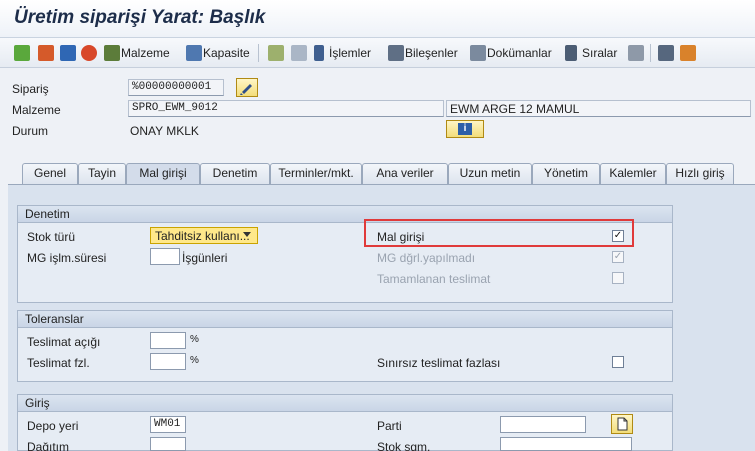 The height and width of the screenshot is (451, 755). I want to click on toleranslar-group-title: Toleranslar, so click(345, 319).